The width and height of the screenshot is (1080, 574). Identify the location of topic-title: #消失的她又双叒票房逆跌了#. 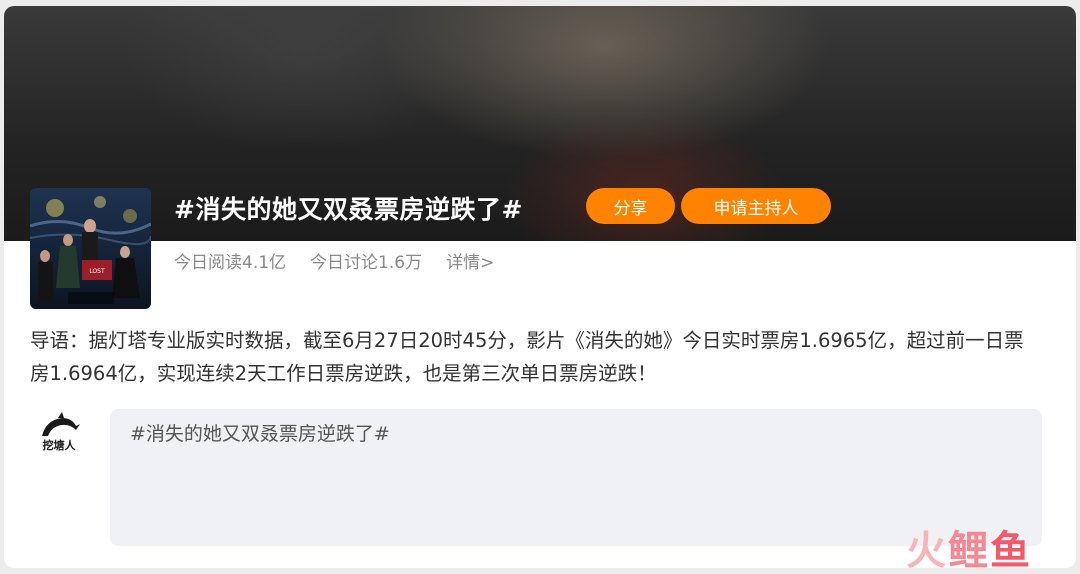
(348, 209).